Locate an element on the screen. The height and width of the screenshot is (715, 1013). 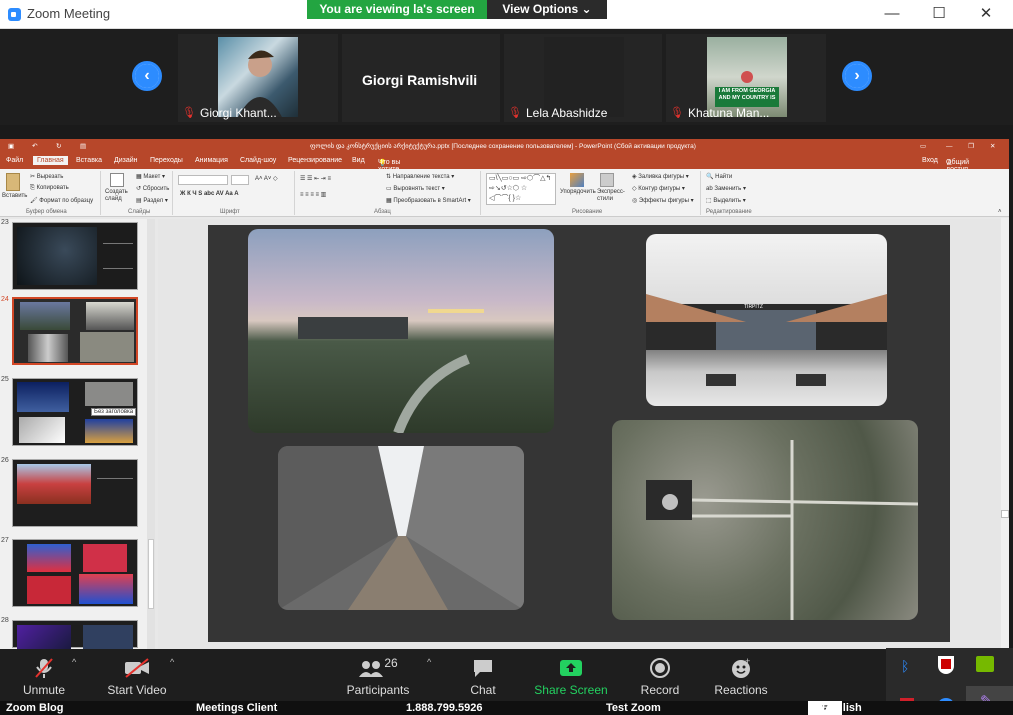
bluetooth-icon: ᛒ is located at coordinates (905, 666).